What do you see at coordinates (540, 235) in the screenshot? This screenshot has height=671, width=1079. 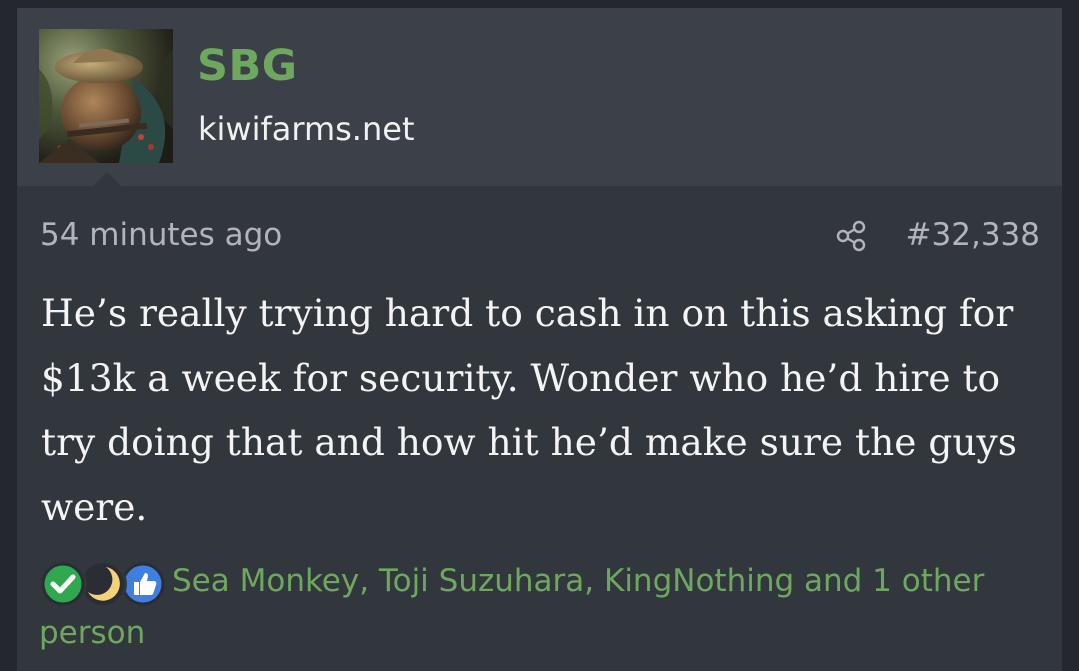 I see `post-meta: 54 minutes ago #32,338` at bounding box center [540, 235].